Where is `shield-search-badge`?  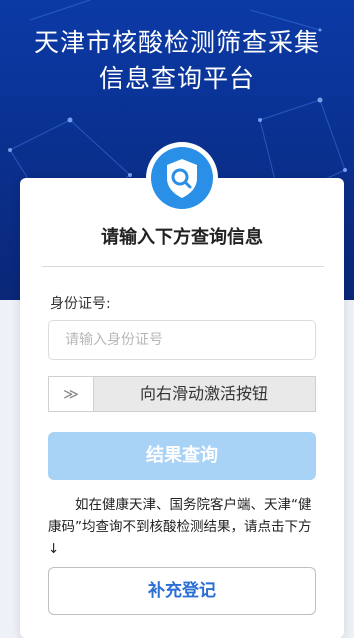
shield-search-badge is located at coordinates (182, 178).